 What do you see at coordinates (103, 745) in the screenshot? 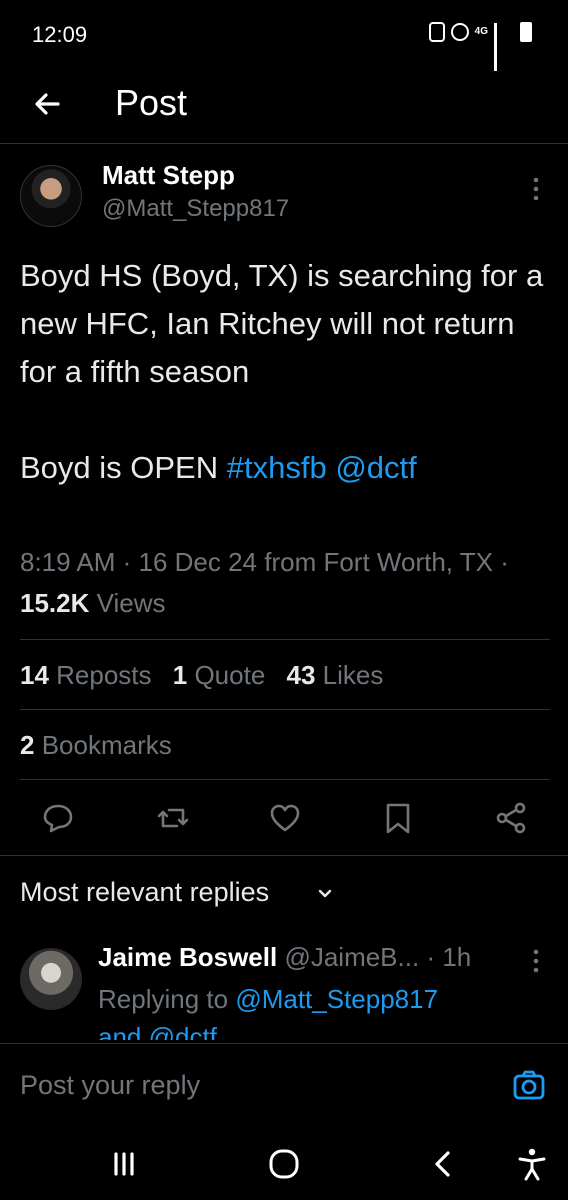
I see `bookmarks-label: Bookmarks` at bounding box center [103, 745].